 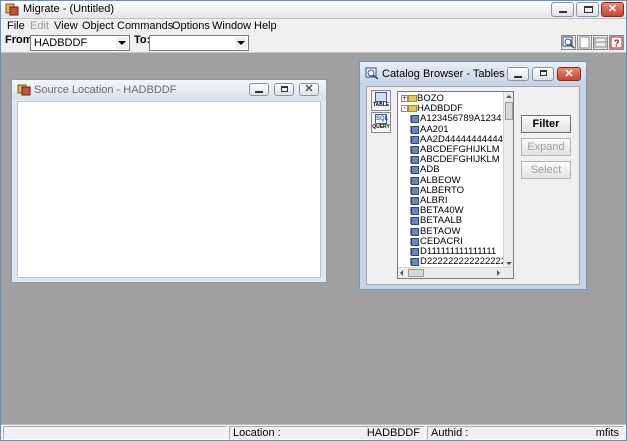 I want to click on help-tool-button: ?, so click(x=616, y=42).